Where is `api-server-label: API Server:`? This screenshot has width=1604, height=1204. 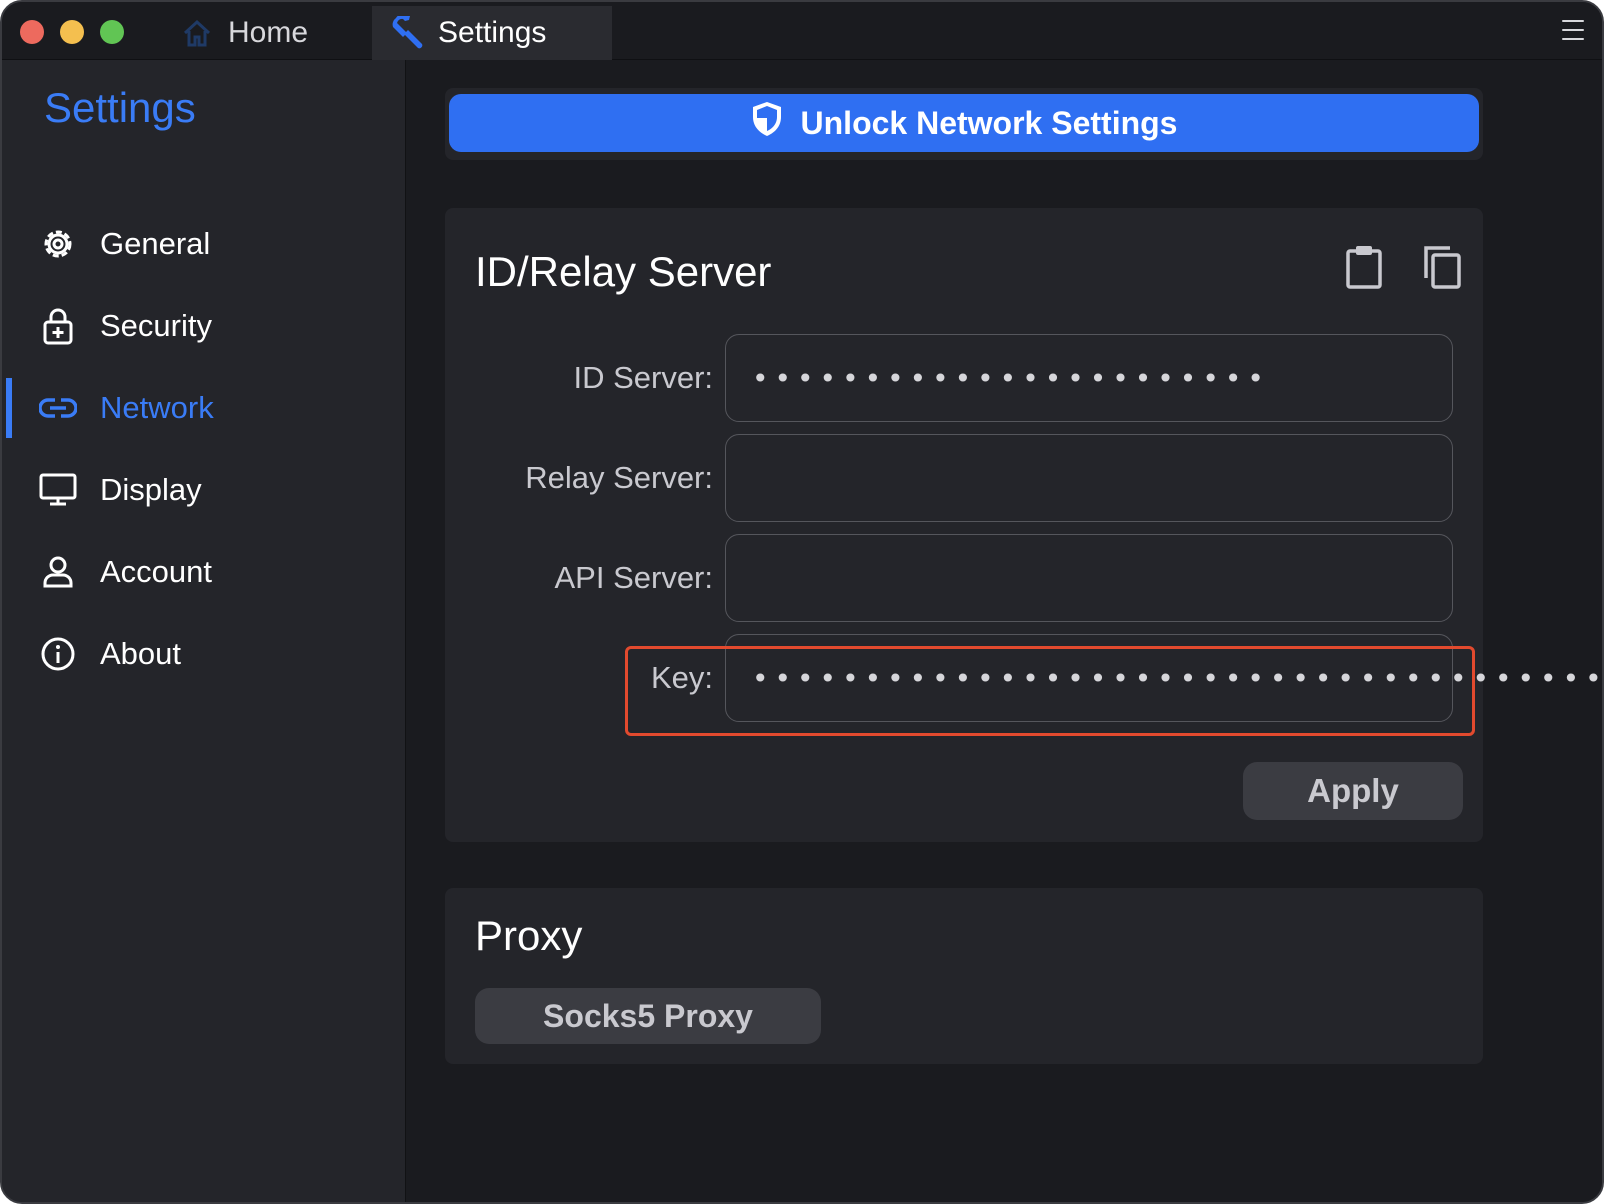 api-server-label: API Server: is located at coordinates (634, 577).